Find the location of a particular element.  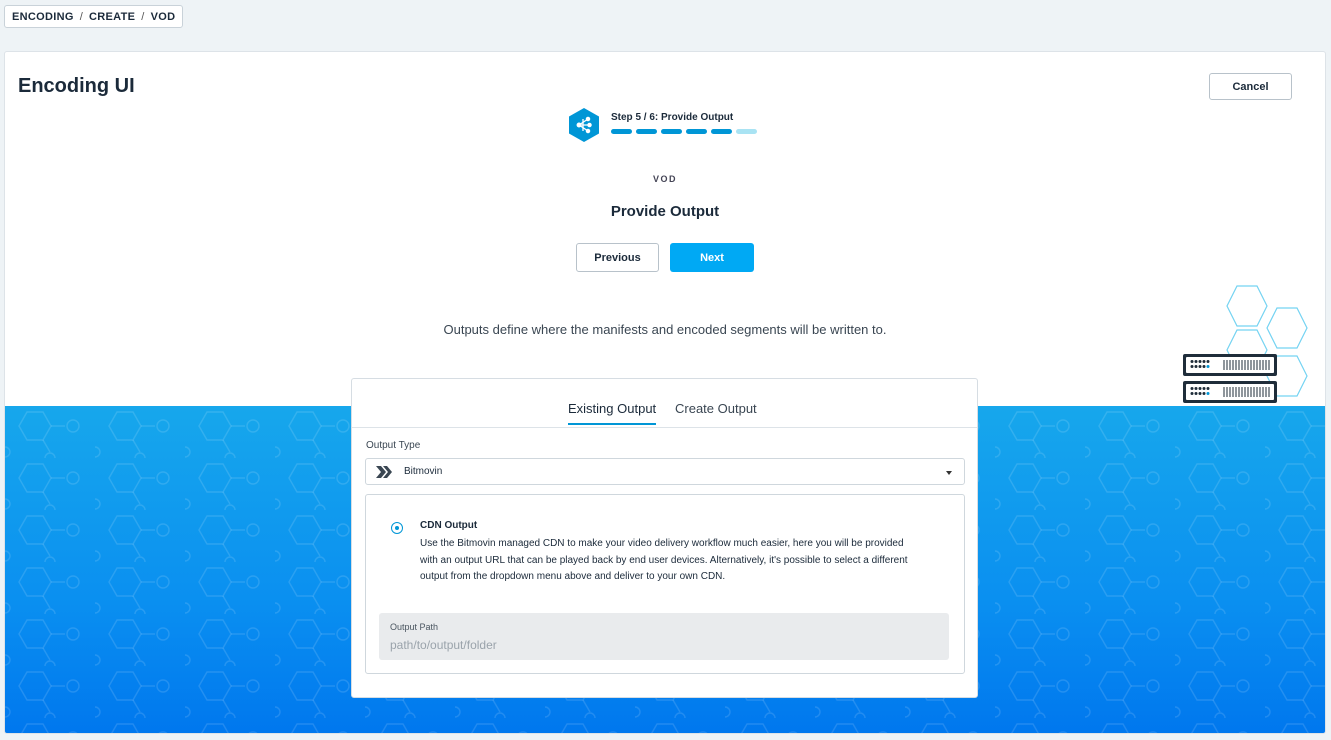

breadcrumb: ENCODING / CREATE / VOD is located at coordinates (94, 16).